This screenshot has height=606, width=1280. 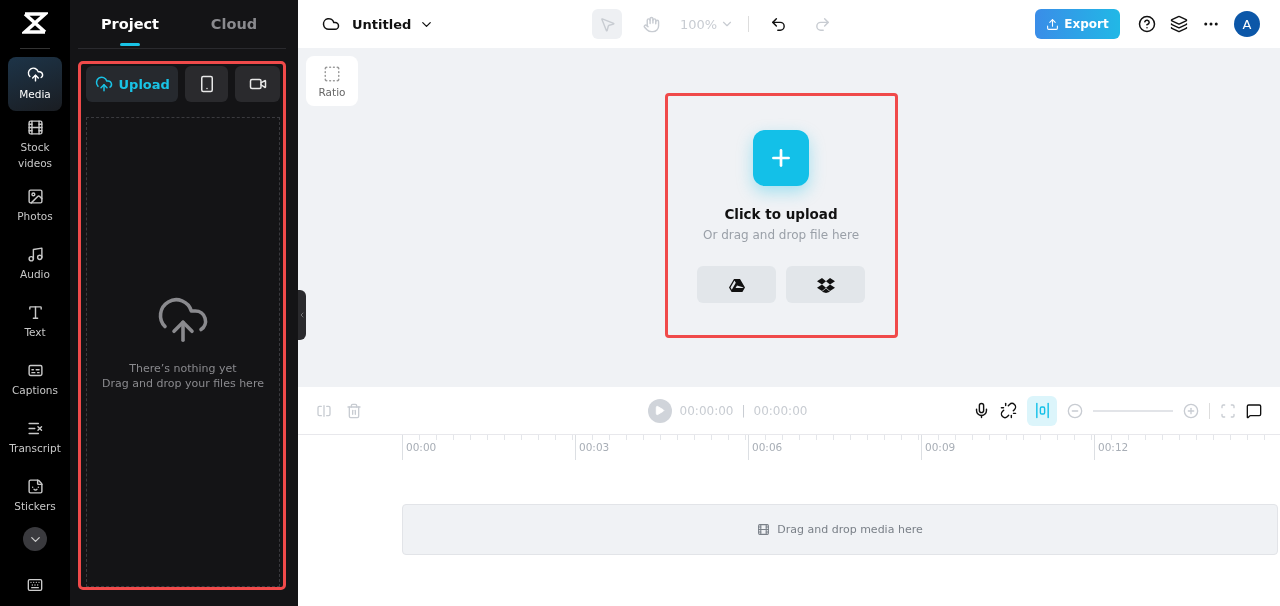 What do you see at coordinates (834, 447) in the screenshot?
I see `ruler-label: 00:06` at bounding box center [834, 447].